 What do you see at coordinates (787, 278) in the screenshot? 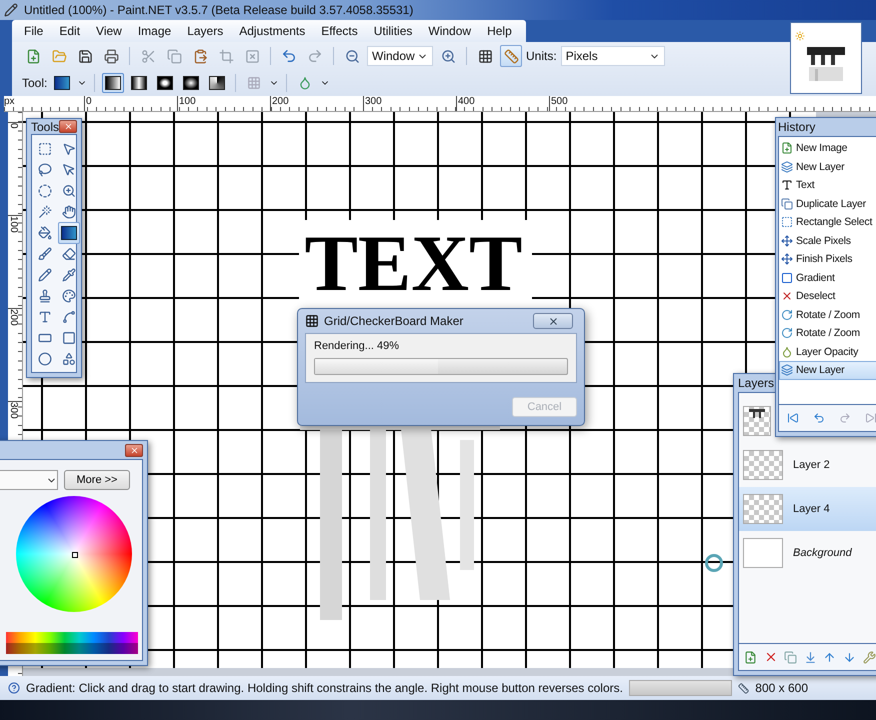
I see `square-icon` at bounding box center [787, 278].